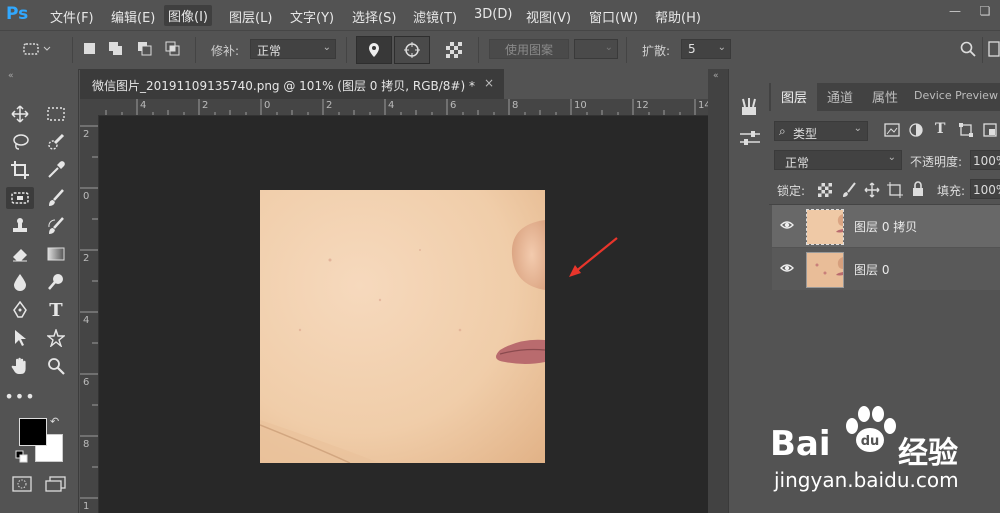  Describe the element at coordinates (86, 506) in the screenshot. I see `ruler-label: 1` at that location.